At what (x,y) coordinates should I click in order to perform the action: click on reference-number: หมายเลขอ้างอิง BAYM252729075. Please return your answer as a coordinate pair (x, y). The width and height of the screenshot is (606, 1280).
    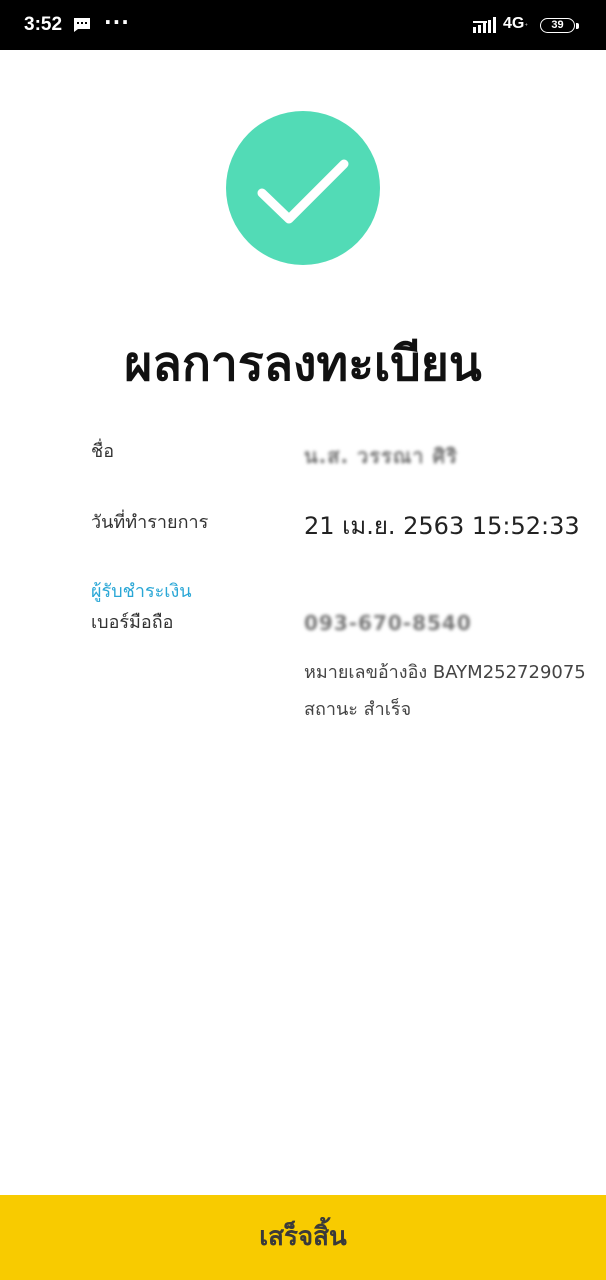
    Looking at the image, I should click on (445, 672).